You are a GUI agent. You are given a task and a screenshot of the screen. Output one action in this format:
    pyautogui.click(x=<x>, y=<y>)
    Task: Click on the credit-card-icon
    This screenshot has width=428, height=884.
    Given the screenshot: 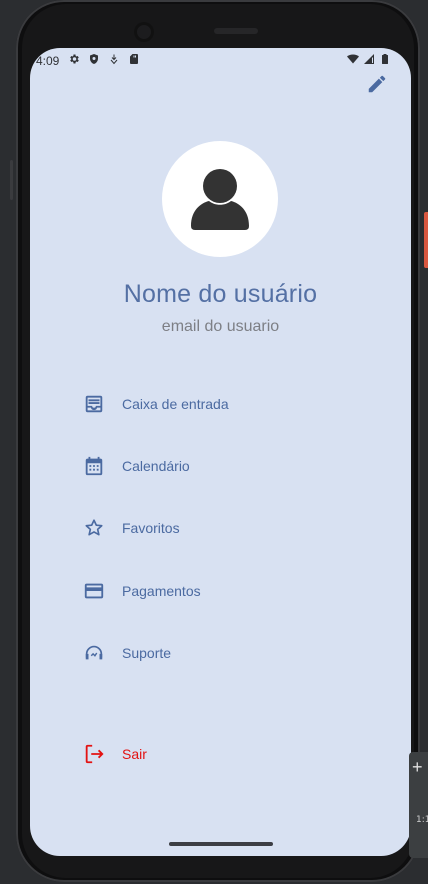 What is the action you would take?
    pyautogui.click(x=94, y=591)
    